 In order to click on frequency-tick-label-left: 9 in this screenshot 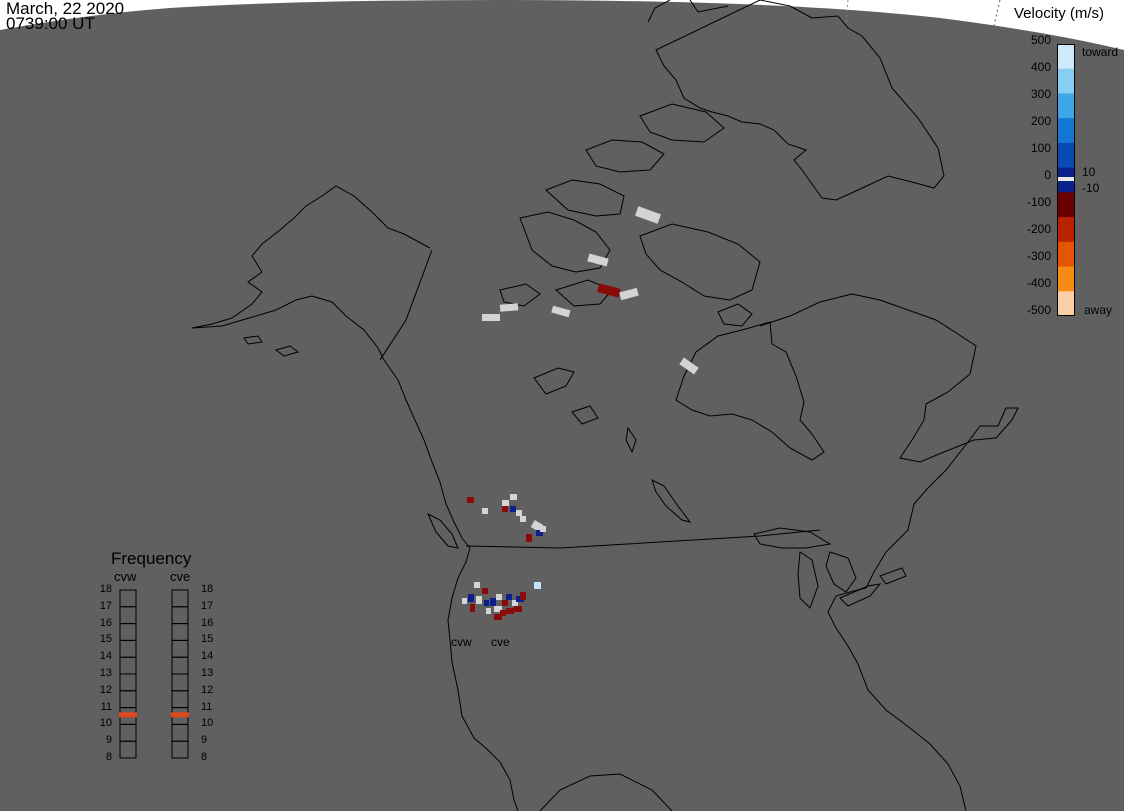, I will do `click(108, 740)`.